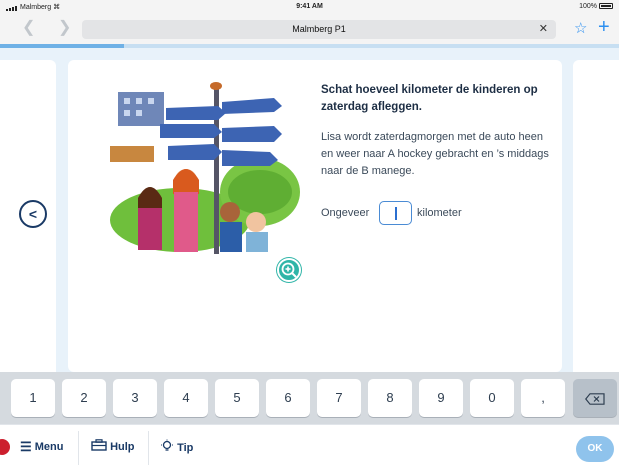 This screenshot has height=470, width=619. What do you see at coordinates (441, 398) in the screenshot?
I see `key-9: 9` at bounding box center [441, 398].